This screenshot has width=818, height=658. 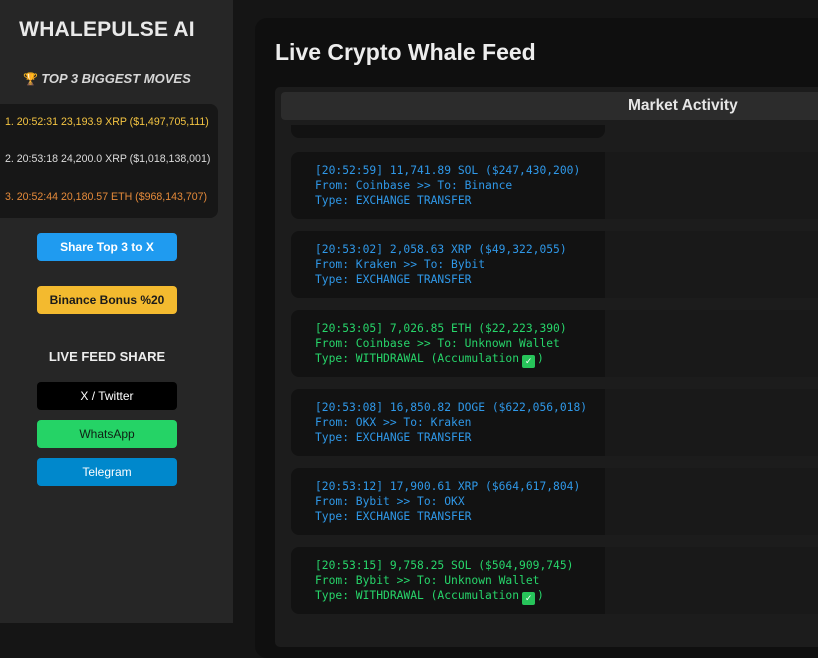 What do you see at coordinates (444, 565) in the screenshot?
I see `feed-card-amount: [20:53:15] 9,758.25 SOL ($504,909,745)` at bounding box center [444, 565].